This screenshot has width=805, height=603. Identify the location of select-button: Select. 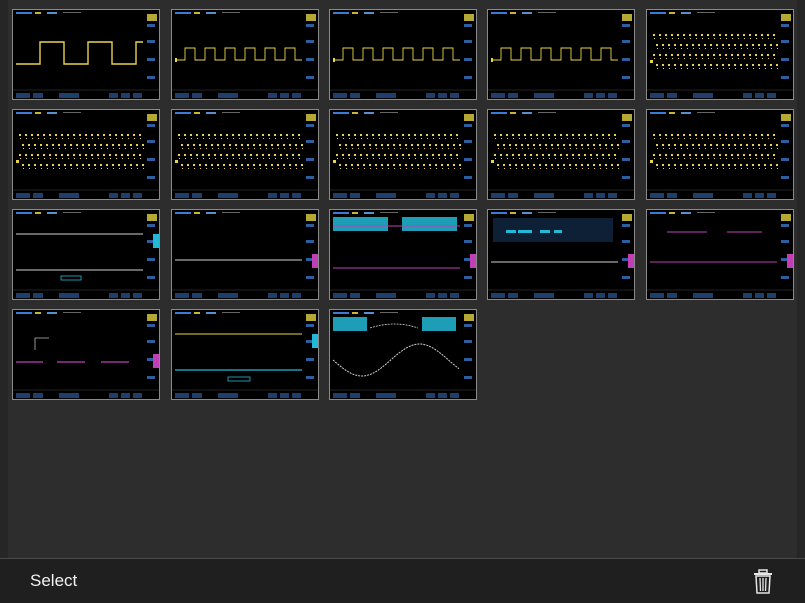
(53, 581).